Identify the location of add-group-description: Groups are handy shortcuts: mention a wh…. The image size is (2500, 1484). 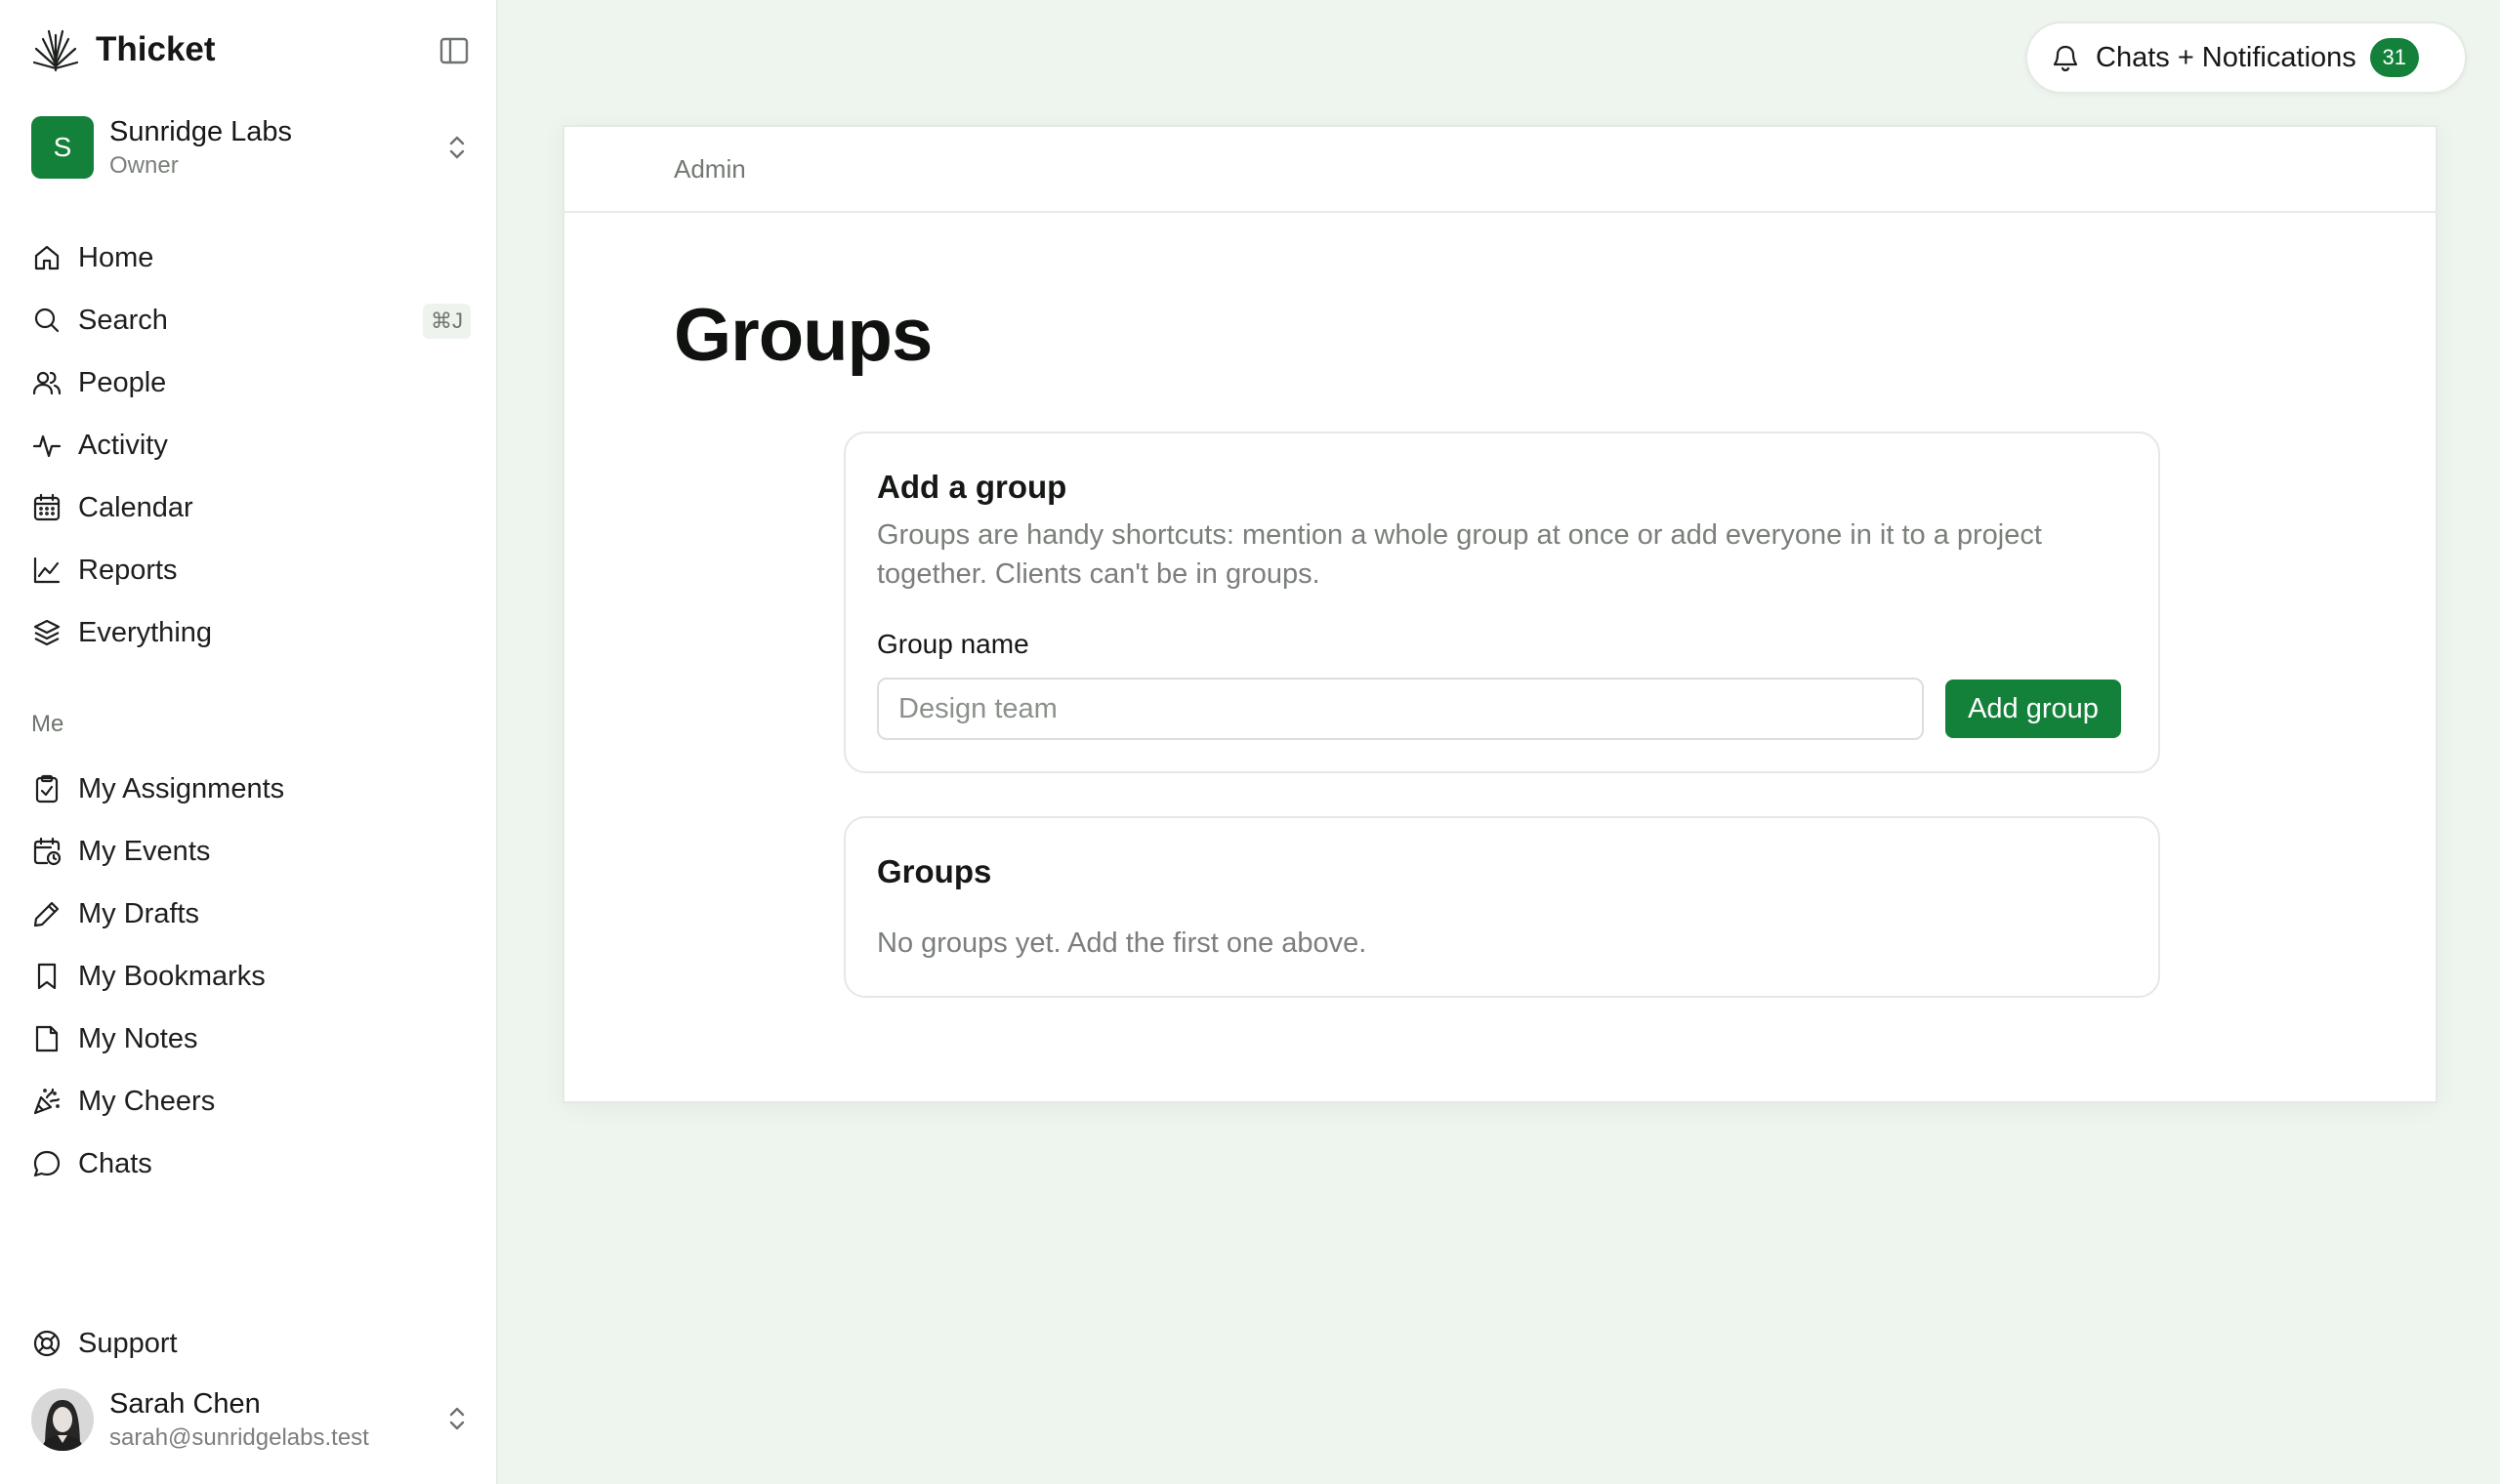
(1459, 555).